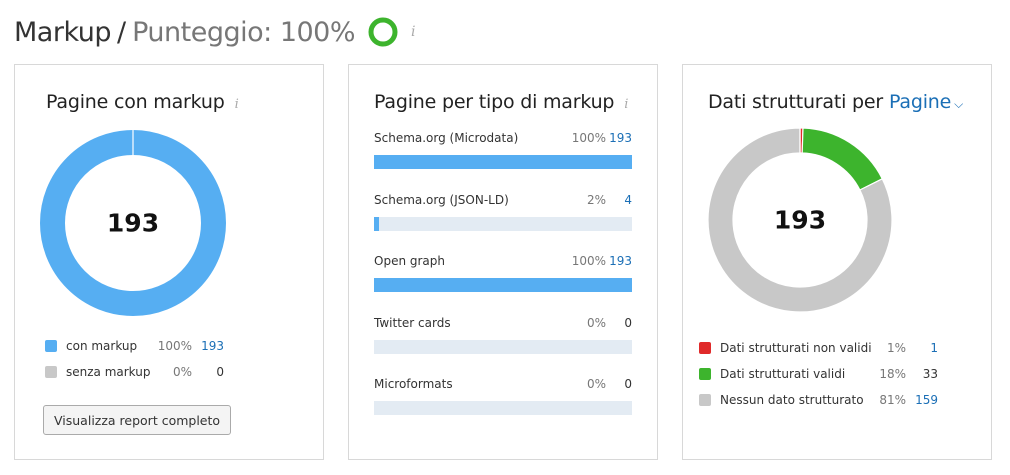 The image size is (1010, 475). Describe the element at coordinates (795, 102) in the screenshot. I see `card-title-text: Dati strutturati per` at that location.